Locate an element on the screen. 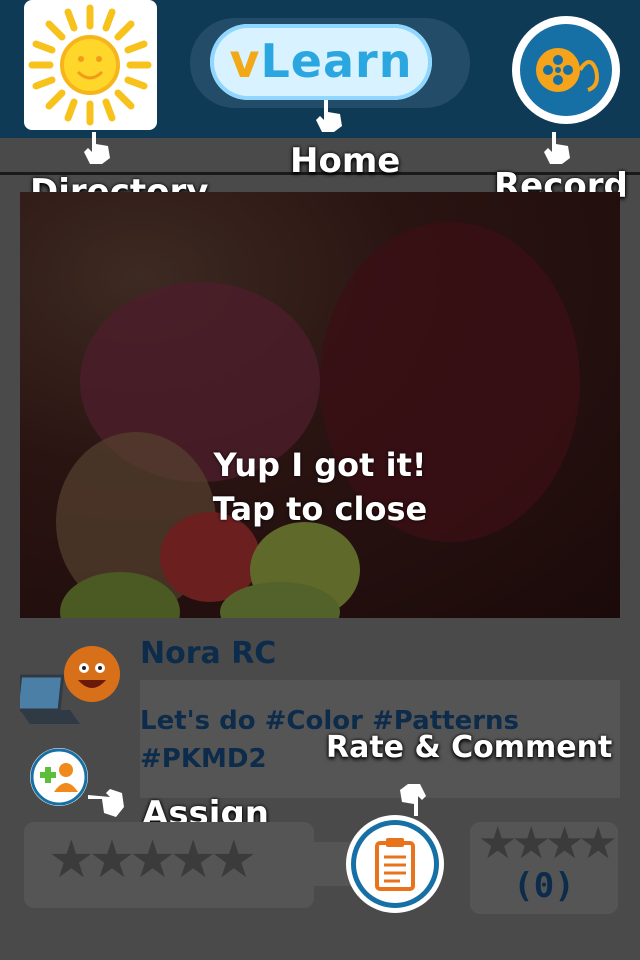 This screenshot has width=640, height=960. rate-comment-button-face is located at coordinates (395, 864).